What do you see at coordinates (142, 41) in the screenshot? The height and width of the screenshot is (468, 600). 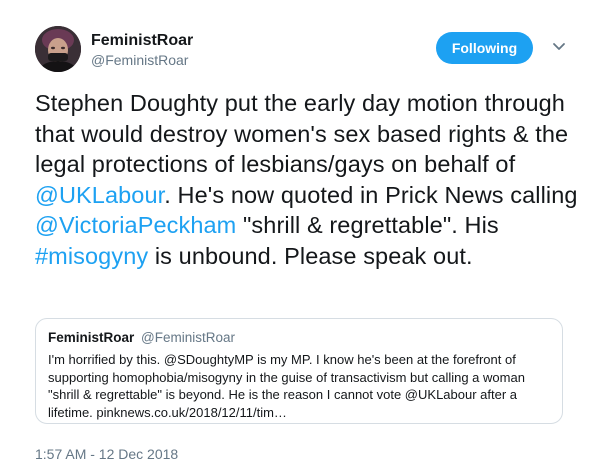 I see `author-display-name: FeministRoar` at bounding box center [142, 41].